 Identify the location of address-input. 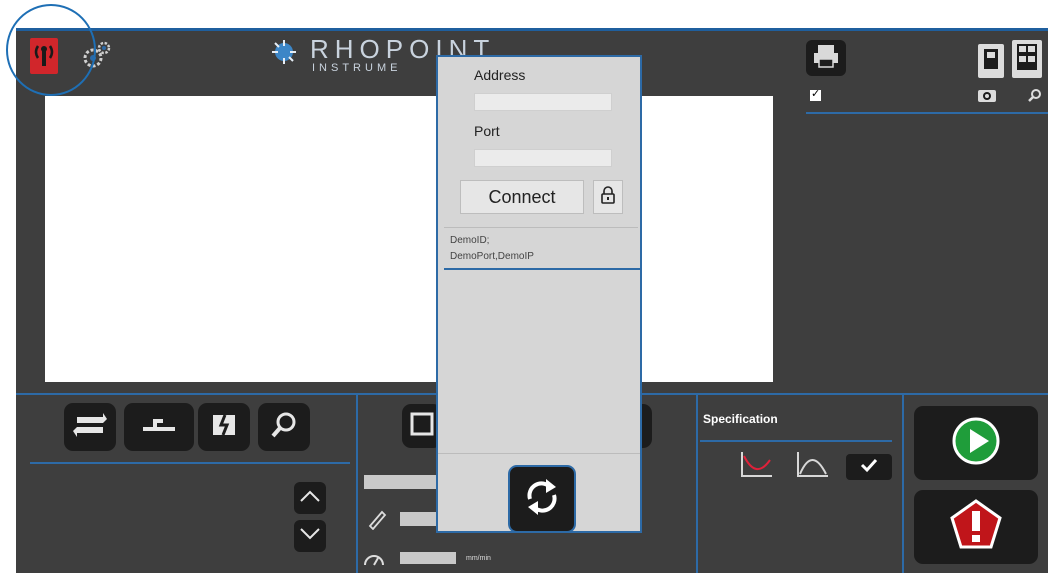
(543, 102).